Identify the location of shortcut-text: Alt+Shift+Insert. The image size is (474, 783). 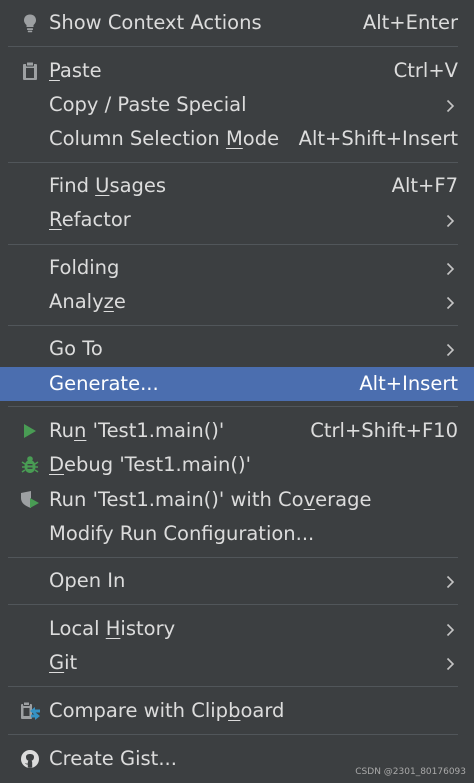
(378, 138).